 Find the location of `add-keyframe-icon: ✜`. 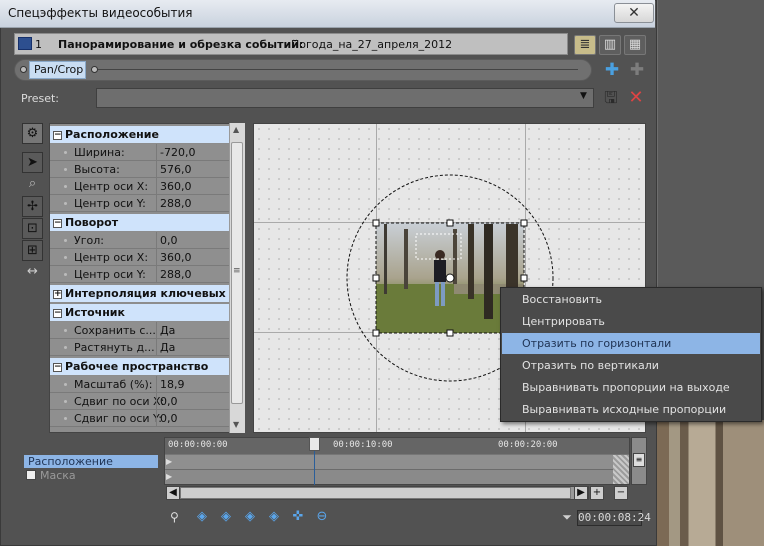

add-keyframe-icon: ✜ is located at coordinates (298, 517).